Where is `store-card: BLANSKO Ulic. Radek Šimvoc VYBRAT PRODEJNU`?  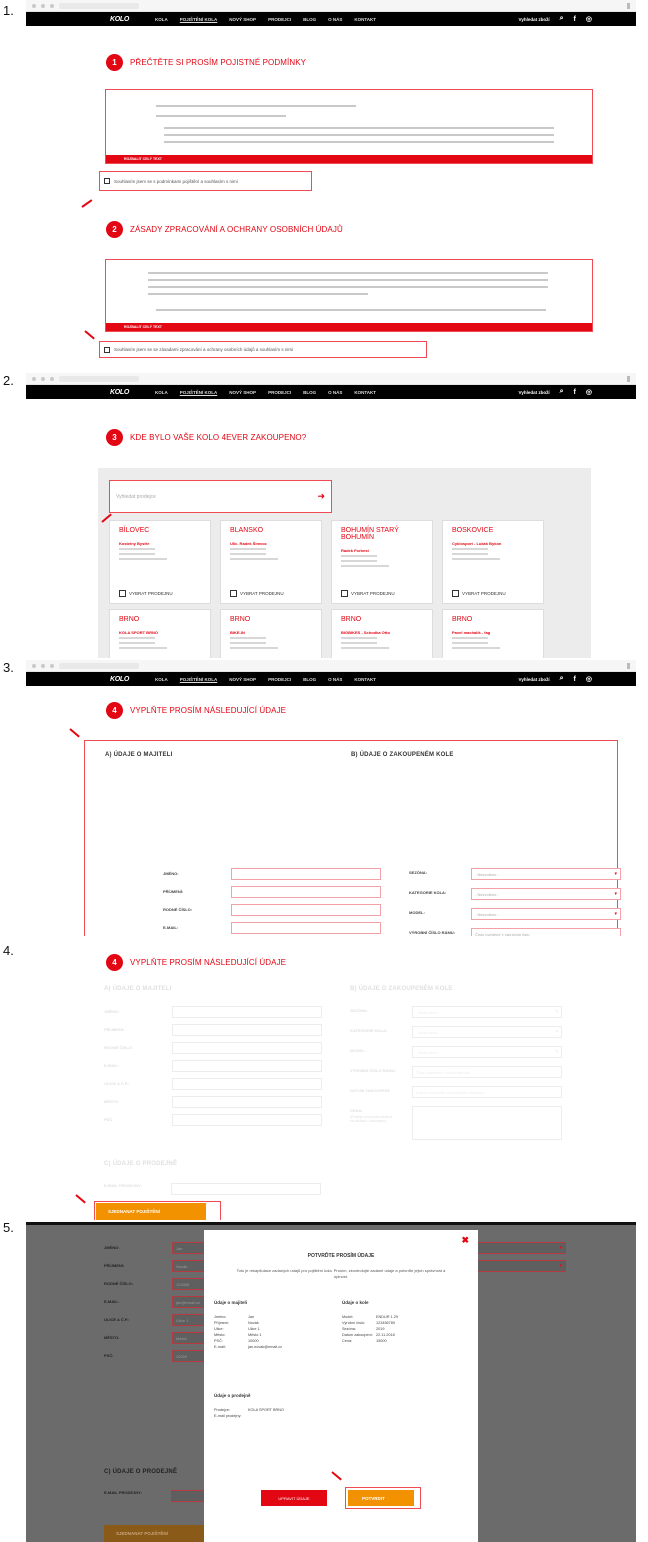 store-card: BLANSKO Ulic. Radek Šimvoc VYBRAT PRODEJNU is located at coordinates (271, 562).